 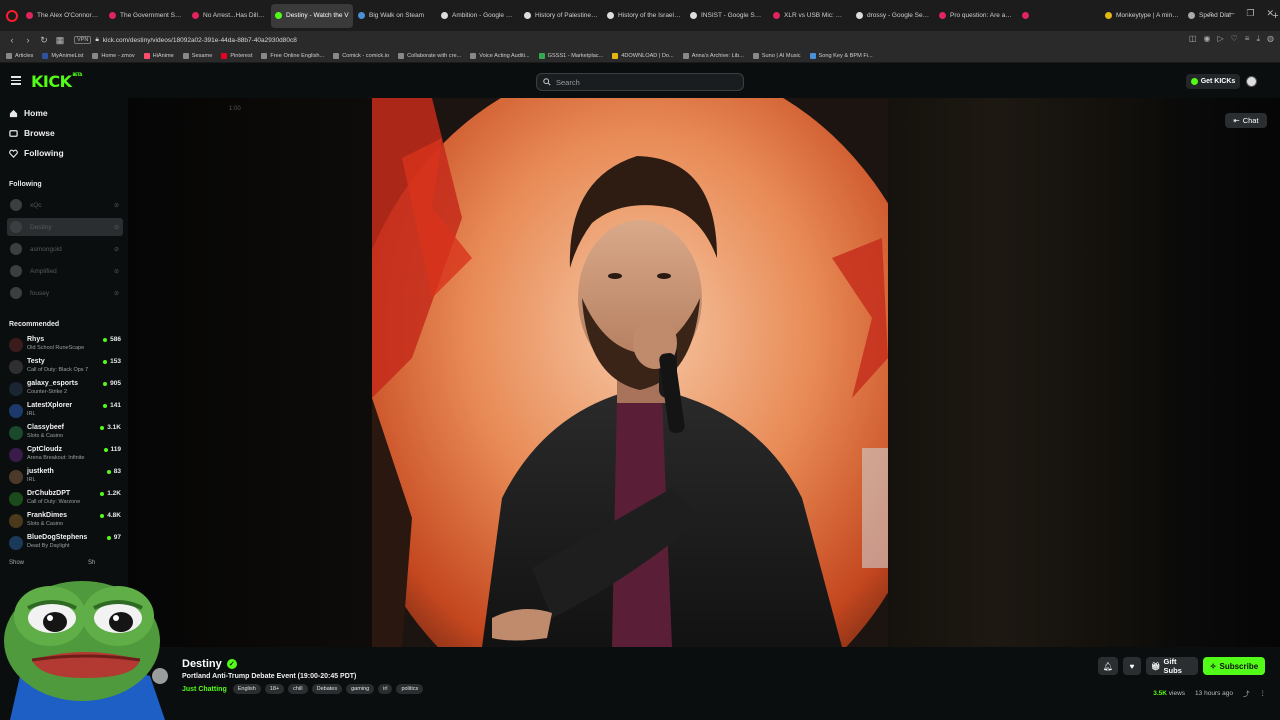 What do you see at coordinates (229, 16) in the screenshot?
I see `browser-tab: No Arrest...Has Dilled Be` at bounding box center [229, 16].